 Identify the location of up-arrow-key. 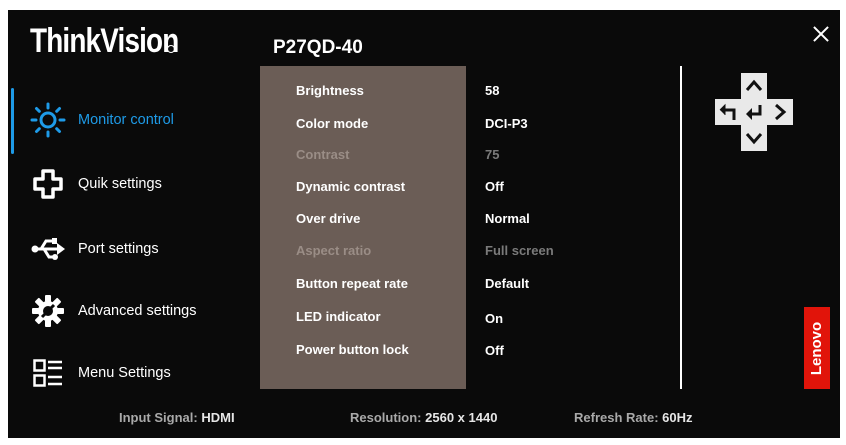
(754, 86).